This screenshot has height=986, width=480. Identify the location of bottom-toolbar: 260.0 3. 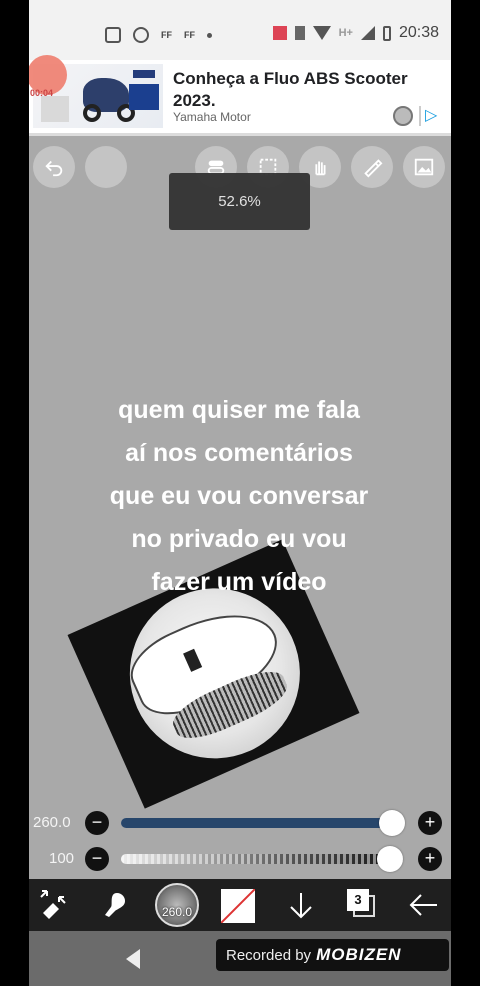
(240, 905).